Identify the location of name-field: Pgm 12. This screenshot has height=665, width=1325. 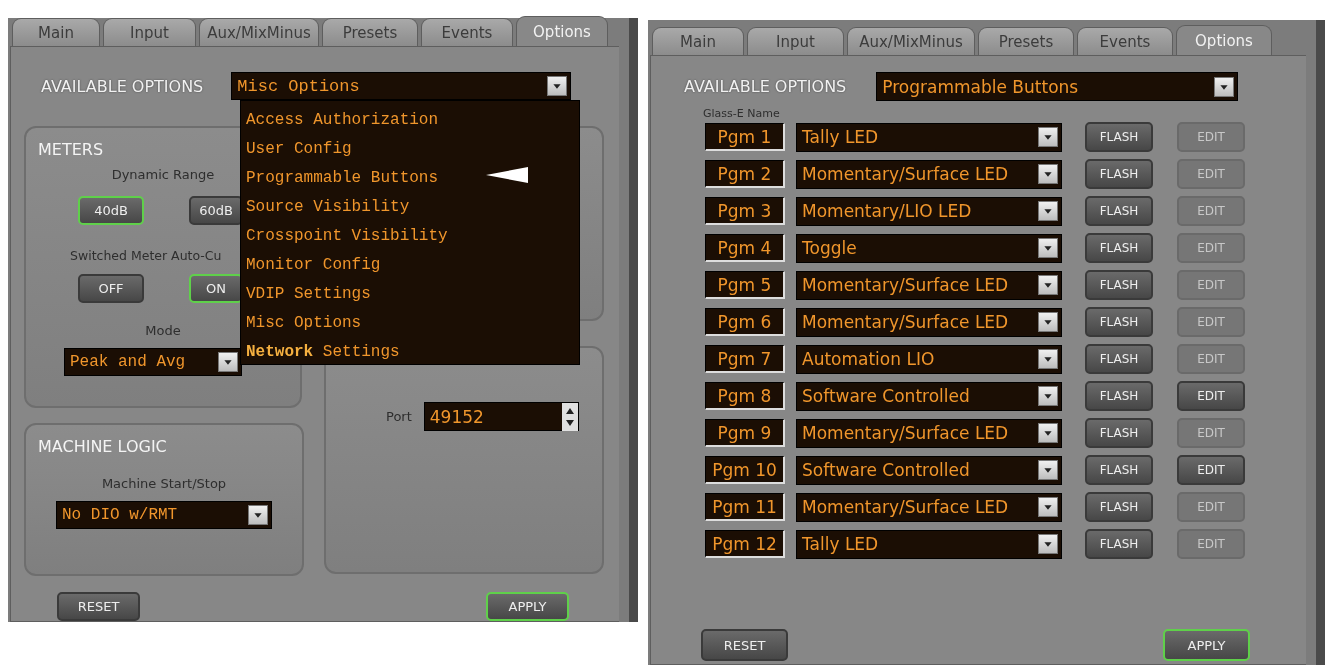
(745, 544).